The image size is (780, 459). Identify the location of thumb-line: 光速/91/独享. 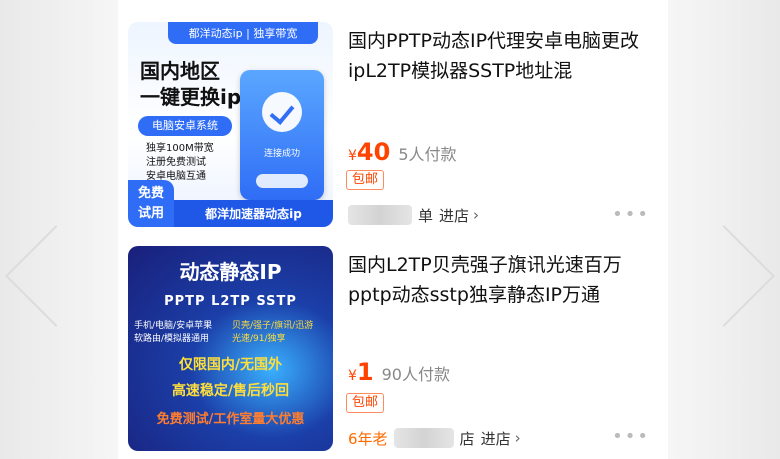
(259, 339).